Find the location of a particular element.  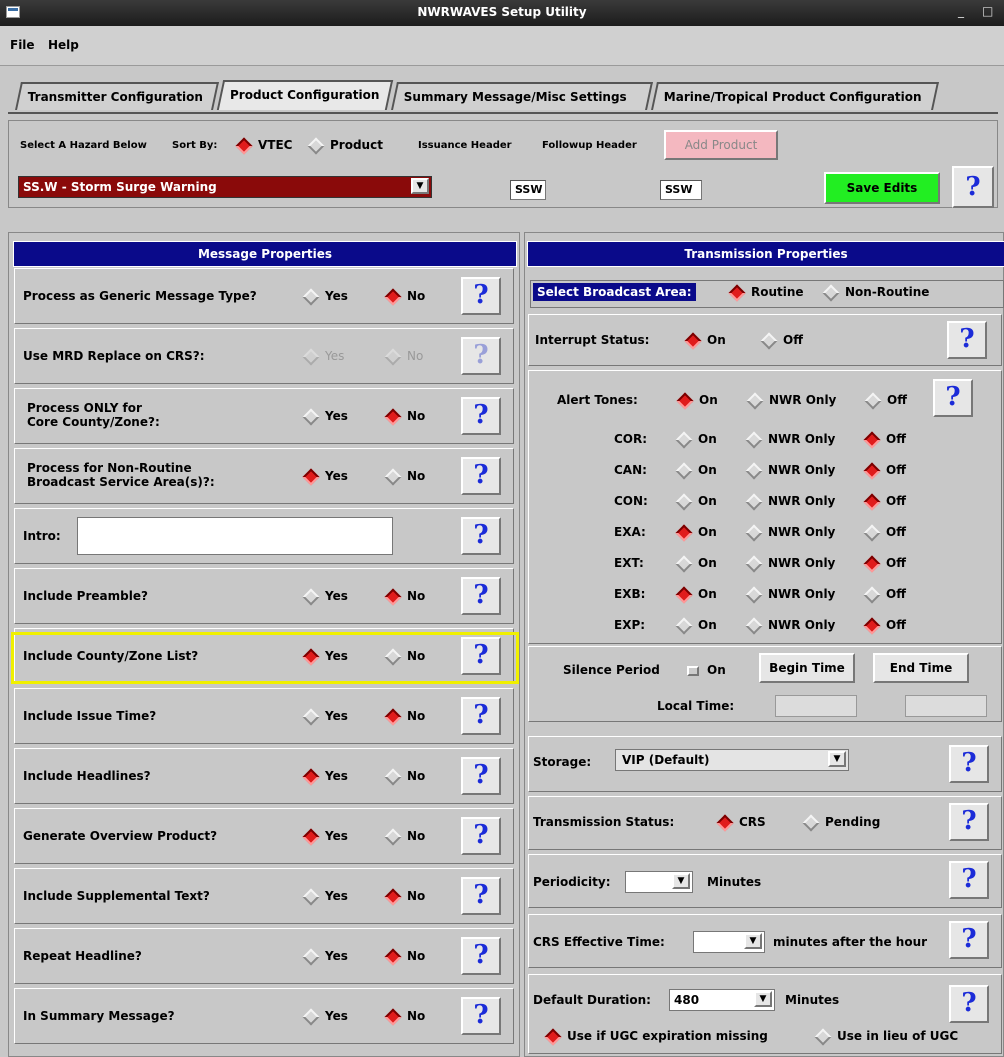

storage-dropdown: VIP (Default) ▼ is located at coordinates (732, 760).